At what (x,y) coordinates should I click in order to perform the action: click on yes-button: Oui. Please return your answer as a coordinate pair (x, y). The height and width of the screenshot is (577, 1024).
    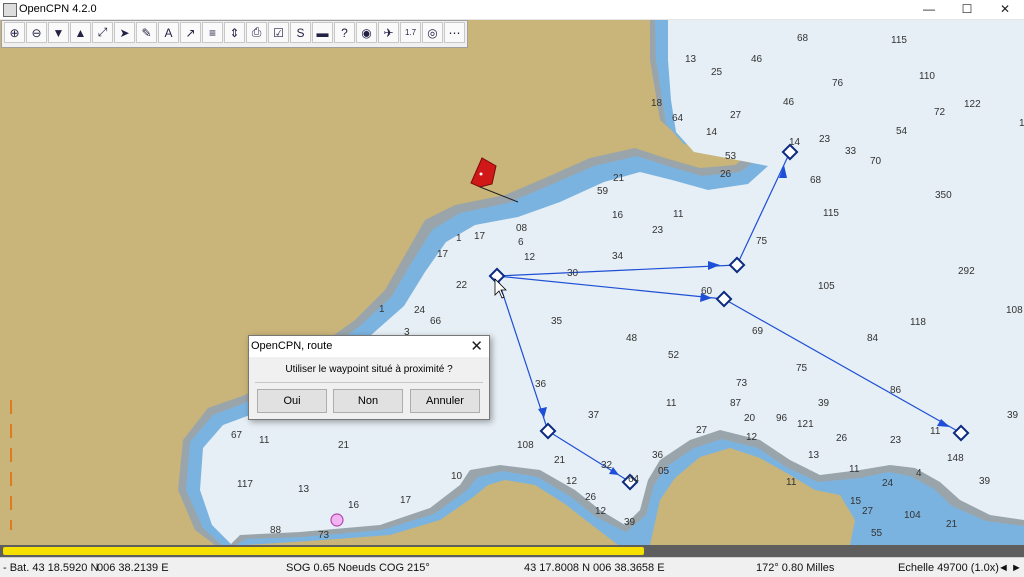
    Looking at the image, I should click on (292, 401).